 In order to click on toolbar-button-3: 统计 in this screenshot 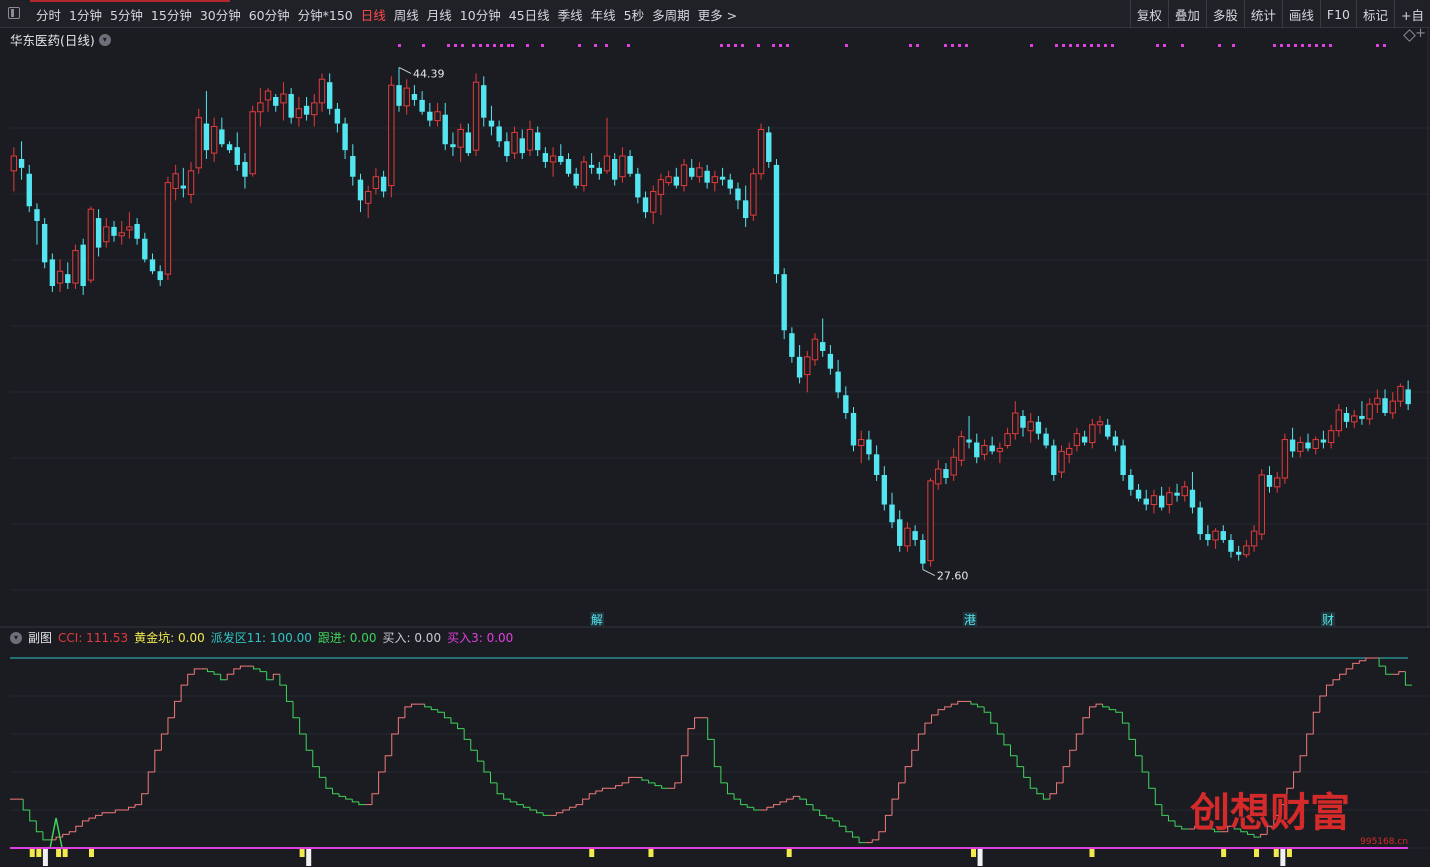, I will do `click(1262, 14)`.